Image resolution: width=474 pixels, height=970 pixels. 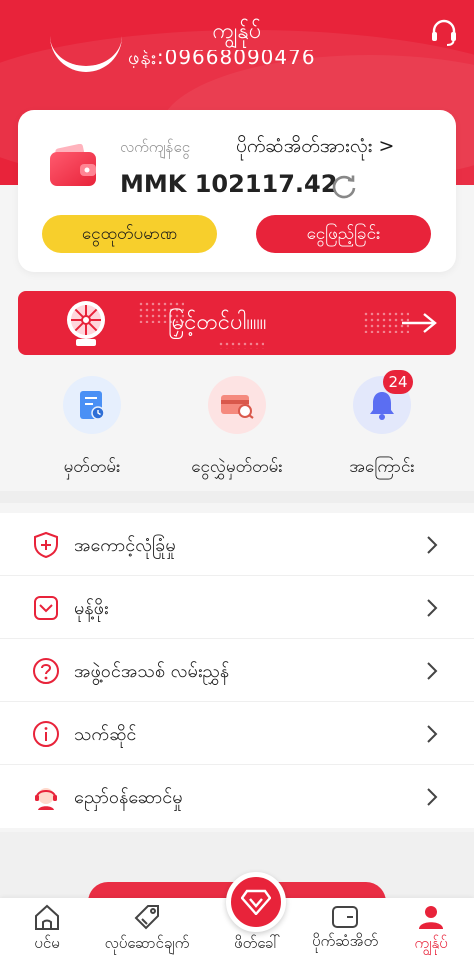 I want to click on dots-decoration, so click(x=241, y=345).